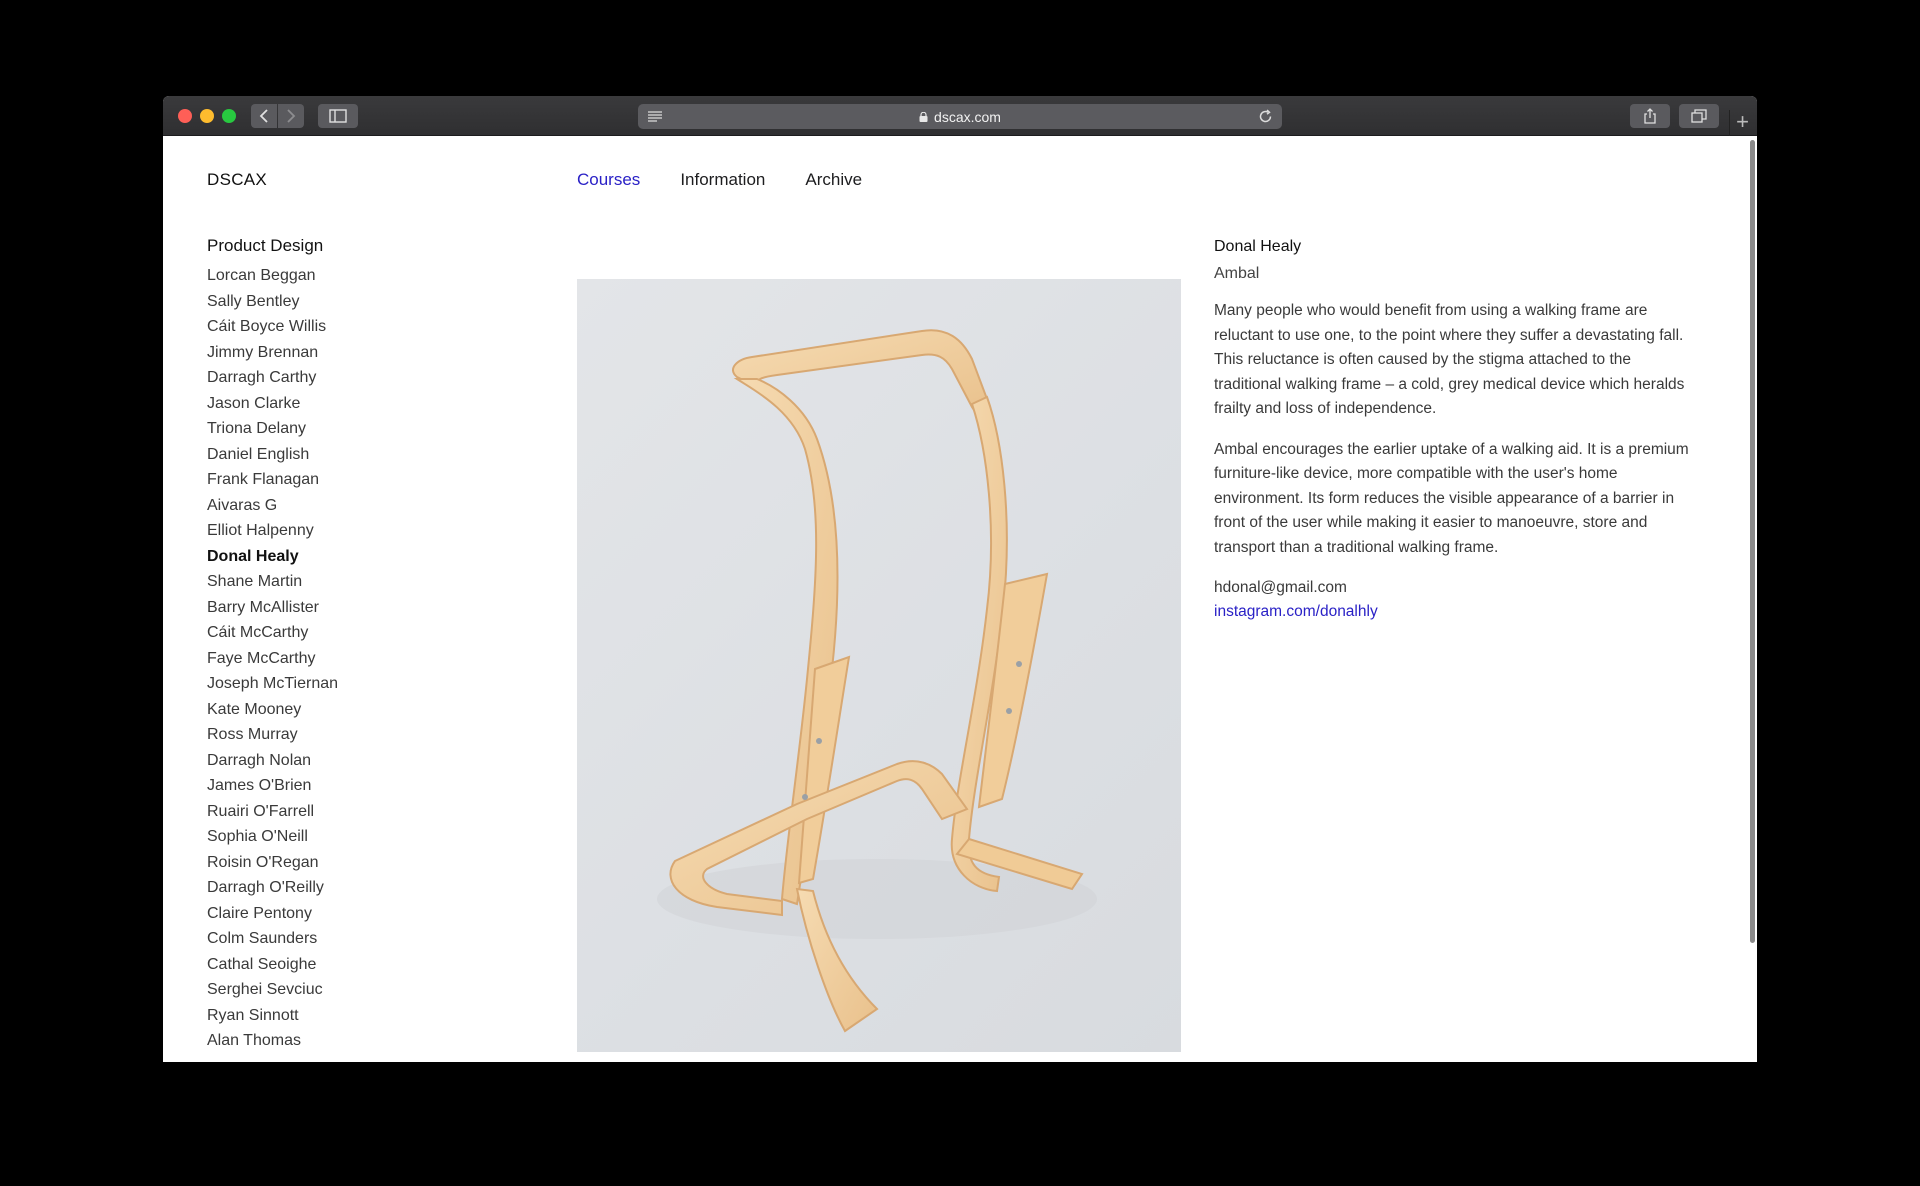 The width and height of the screenshot is (1920, 1186). I want to click on student-list-item: Darragh O'Reilly, so click(272, 892).